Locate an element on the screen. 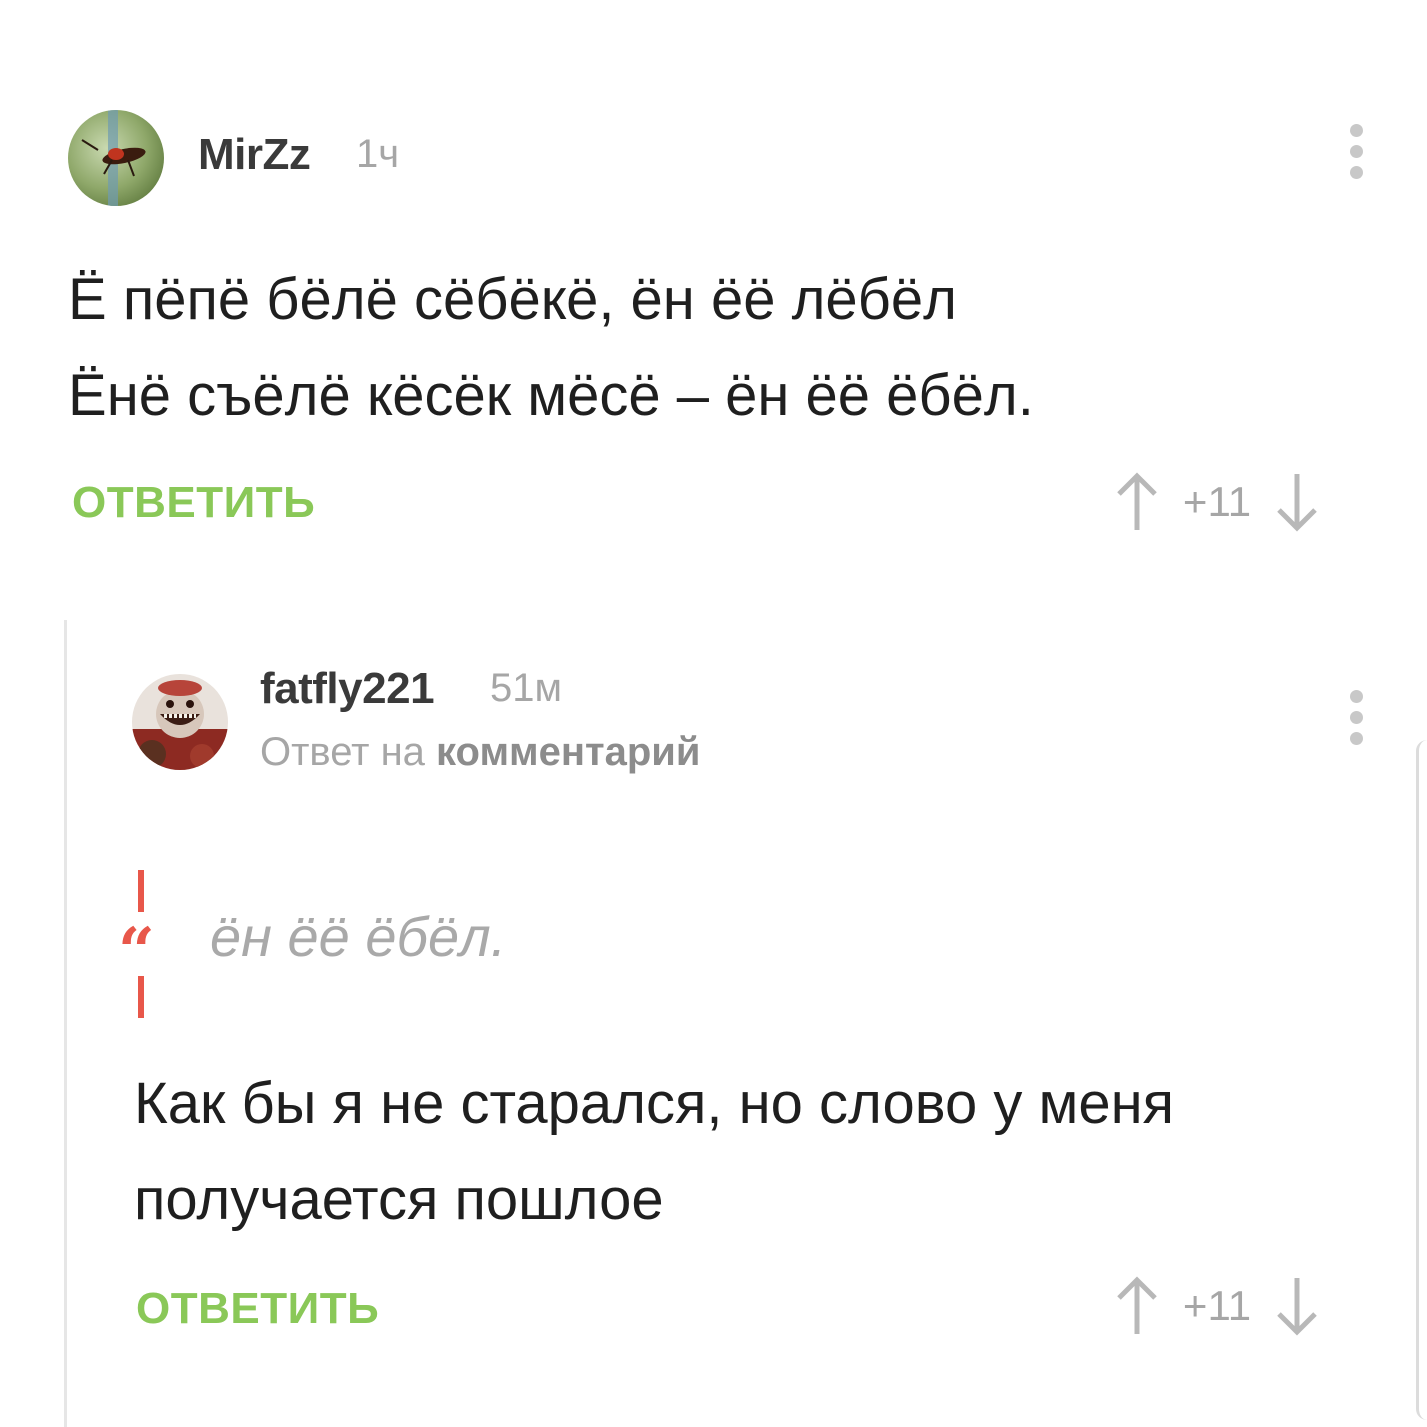 This screenshot has width=1427, height=1427. avatar-fatfly221 is located at coordinates (180, 722).